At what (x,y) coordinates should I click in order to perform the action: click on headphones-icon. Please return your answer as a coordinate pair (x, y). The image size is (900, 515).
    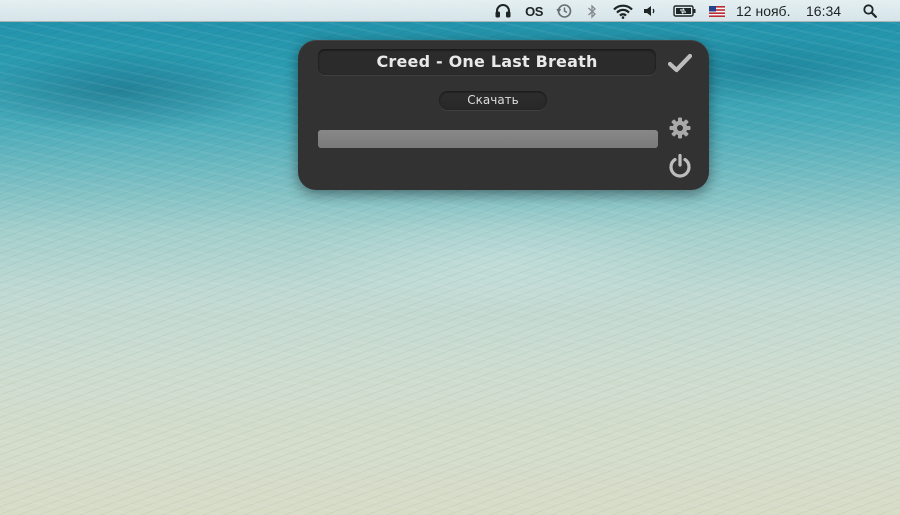
    Looking at the image, I should click on (503, 11).